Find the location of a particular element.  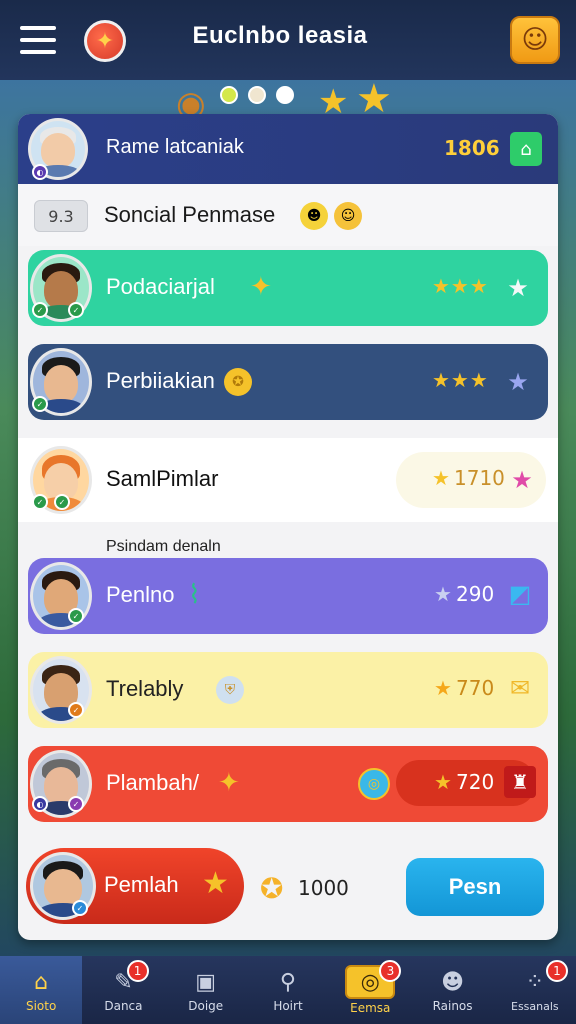

nav-label: Essanals is located at coordinates (535, 1006).